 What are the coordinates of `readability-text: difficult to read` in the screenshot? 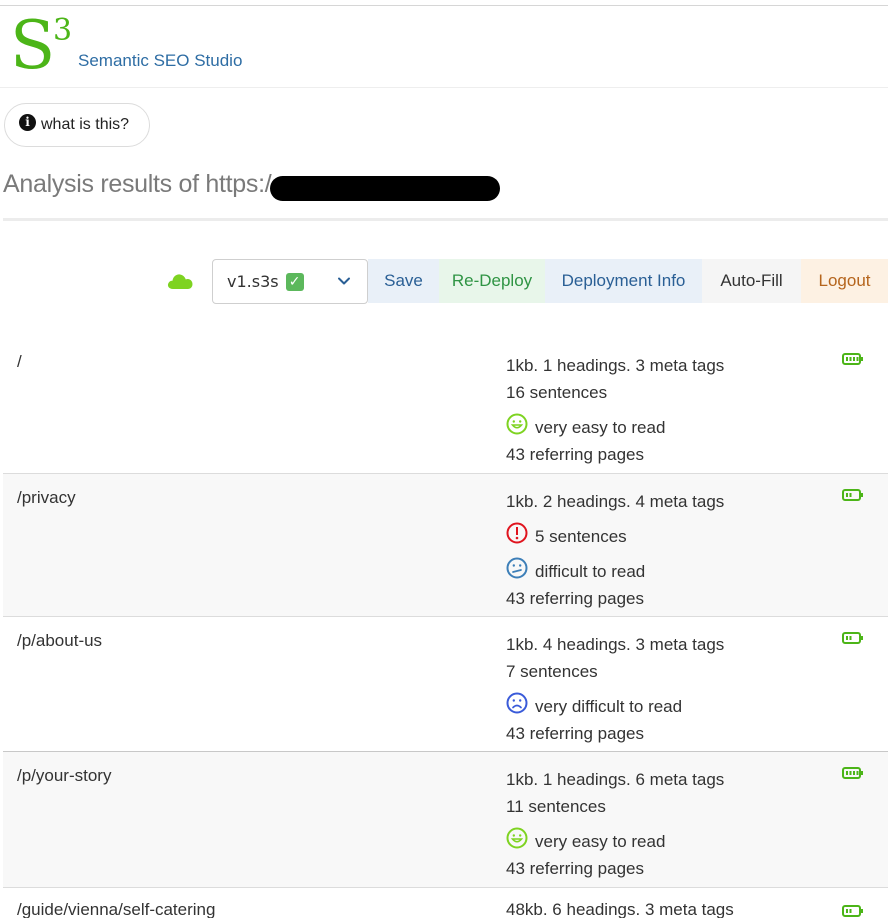 It's located at (590, 571).